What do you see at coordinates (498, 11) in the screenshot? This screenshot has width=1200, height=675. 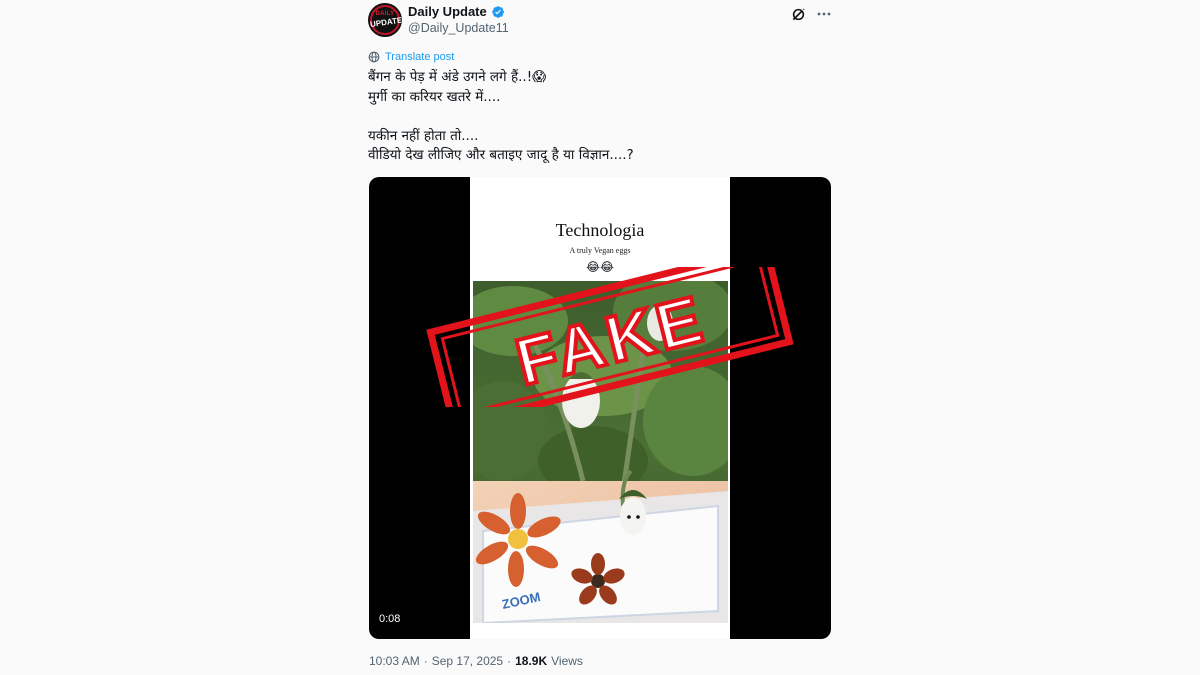 I see `verified-badge-icon` at bounding box center [498, 11].